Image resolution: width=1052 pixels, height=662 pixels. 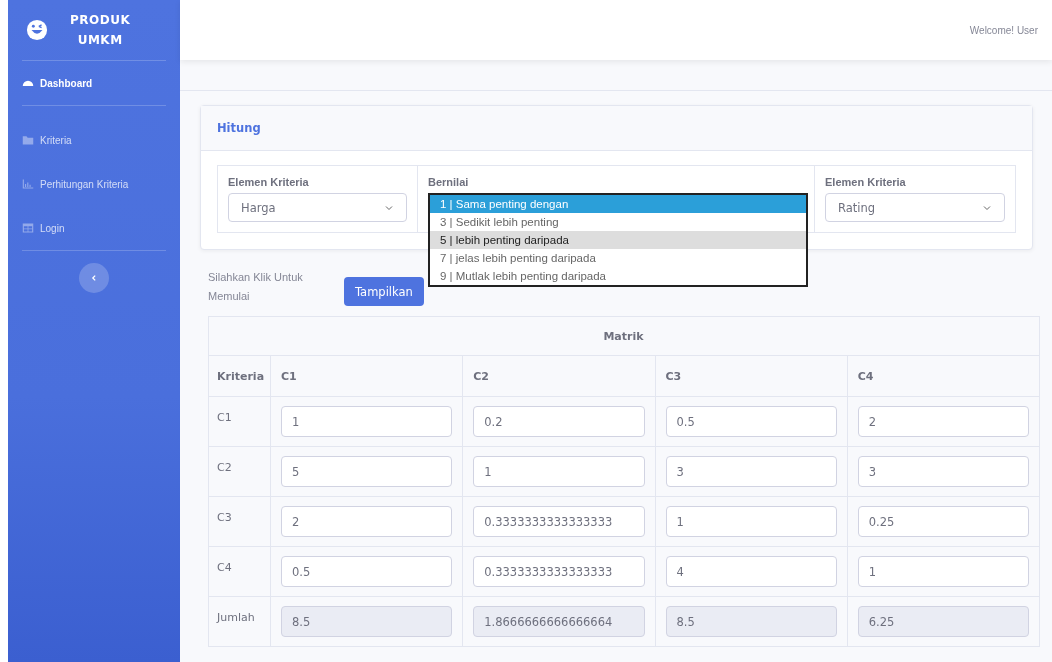 What do you see at coordinates (367, 471) in the screenshot?
I see `input-field: 5` at bounding box center [367, 471].